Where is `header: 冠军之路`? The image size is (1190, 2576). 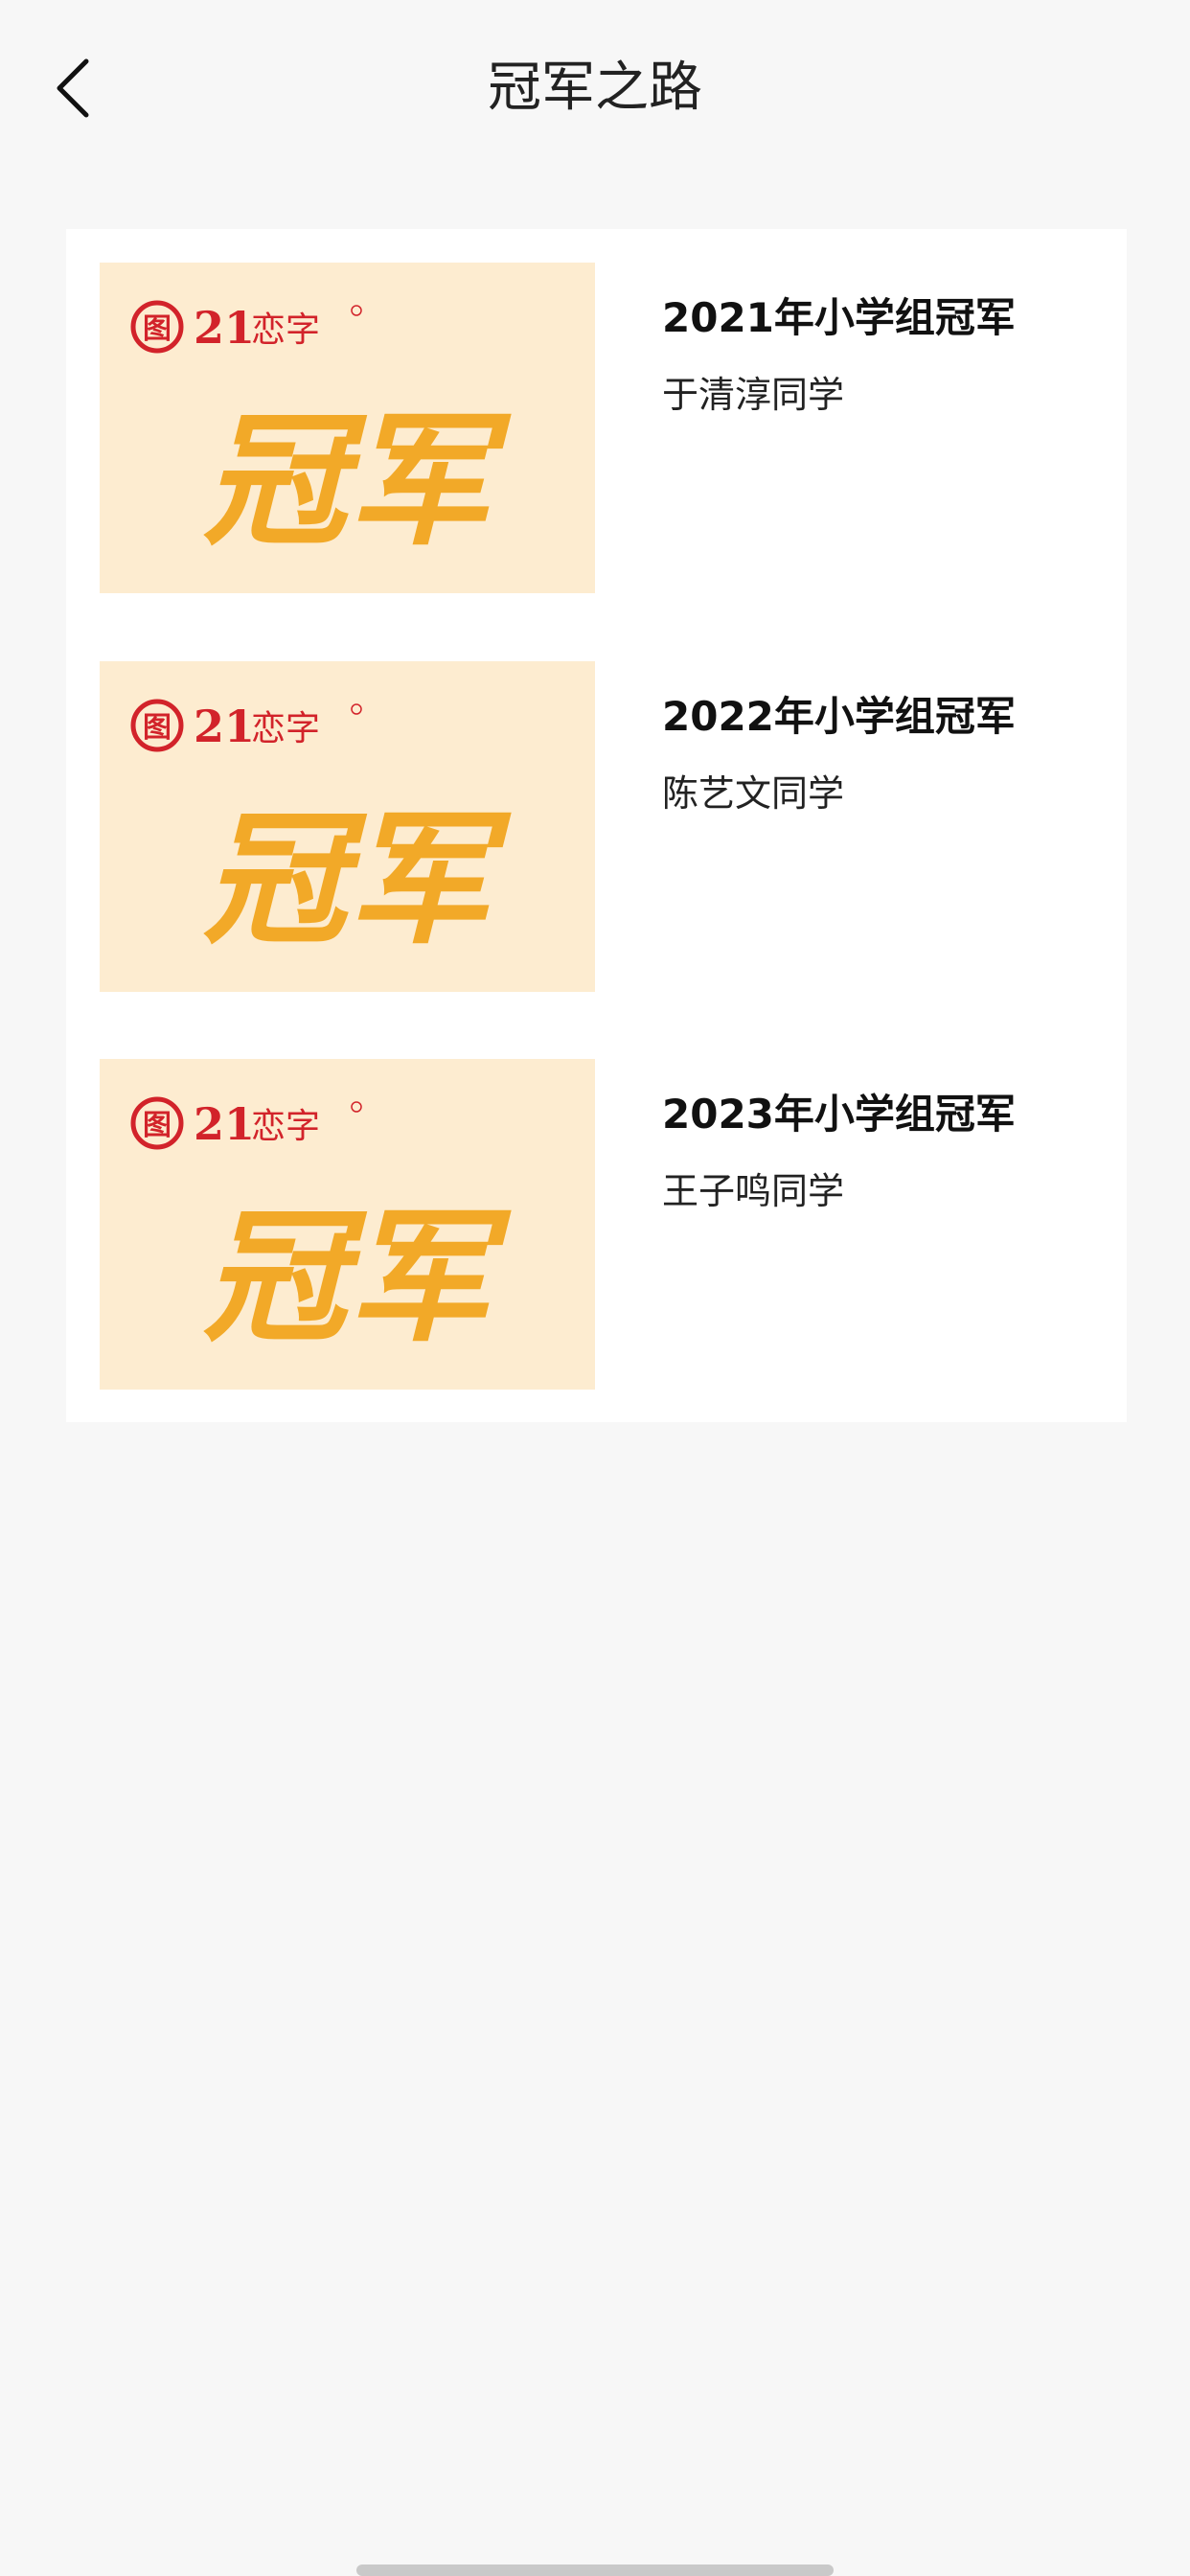 header: 冠军之路 is located at coordinates (595, 88).